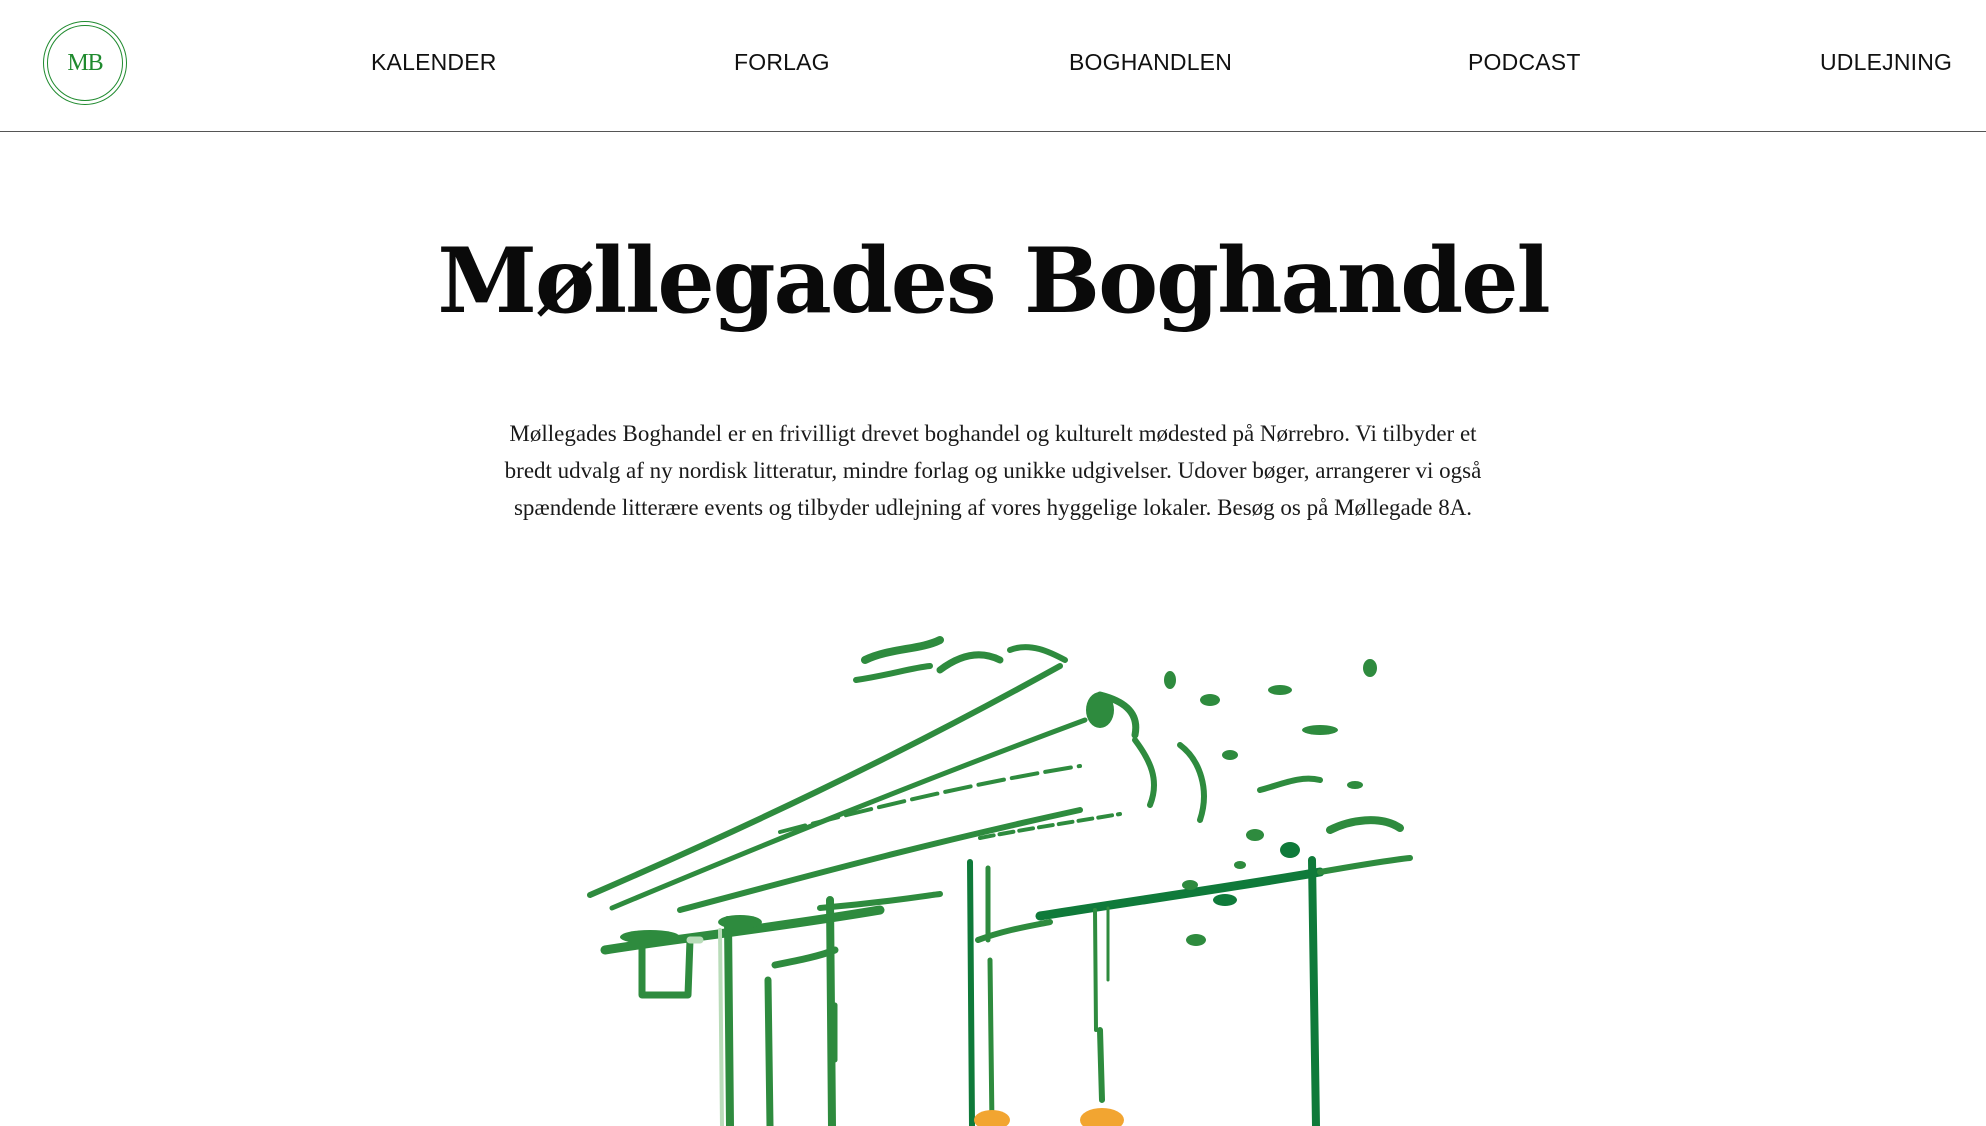 This screenshot has height=1126, width=1986. What do you see at coordinates (782, 62) in the screenshot?
I see `nav-item-forlag: FORLAG` at bounding box center [782, 62].